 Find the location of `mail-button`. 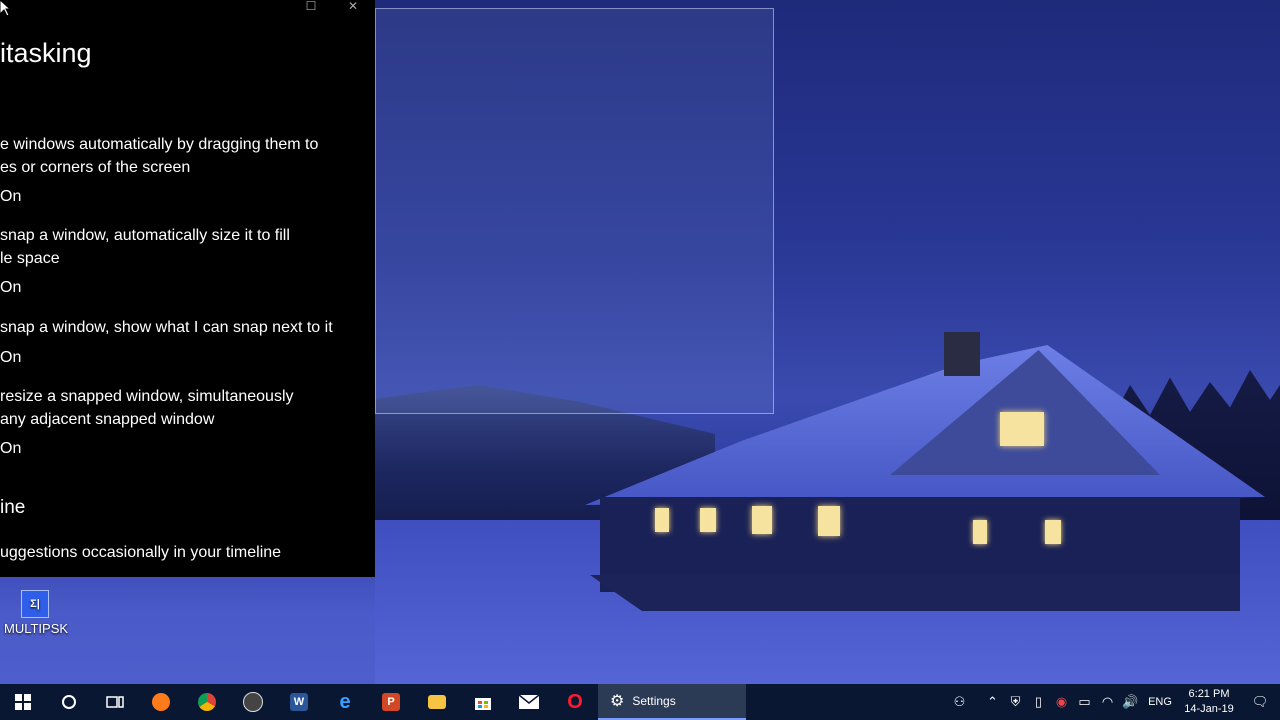

mail-button is located at coordinates (529, 702).